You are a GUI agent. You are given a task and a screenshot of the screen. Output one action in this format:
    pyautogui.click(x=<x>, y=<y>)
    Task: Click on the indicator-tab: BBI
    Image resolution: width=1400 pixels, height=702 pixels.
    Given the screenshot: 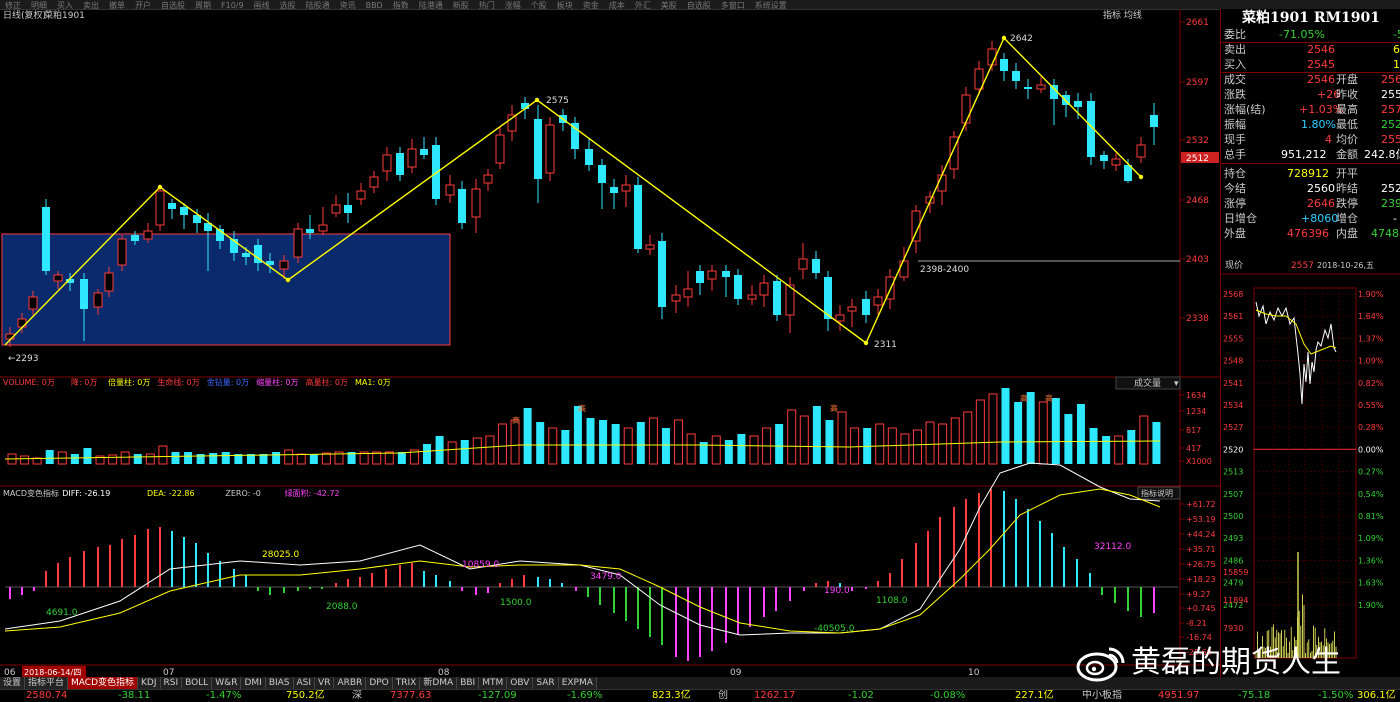 What is the action you would take?
    pyautogui.click(x=468, y=683)
    